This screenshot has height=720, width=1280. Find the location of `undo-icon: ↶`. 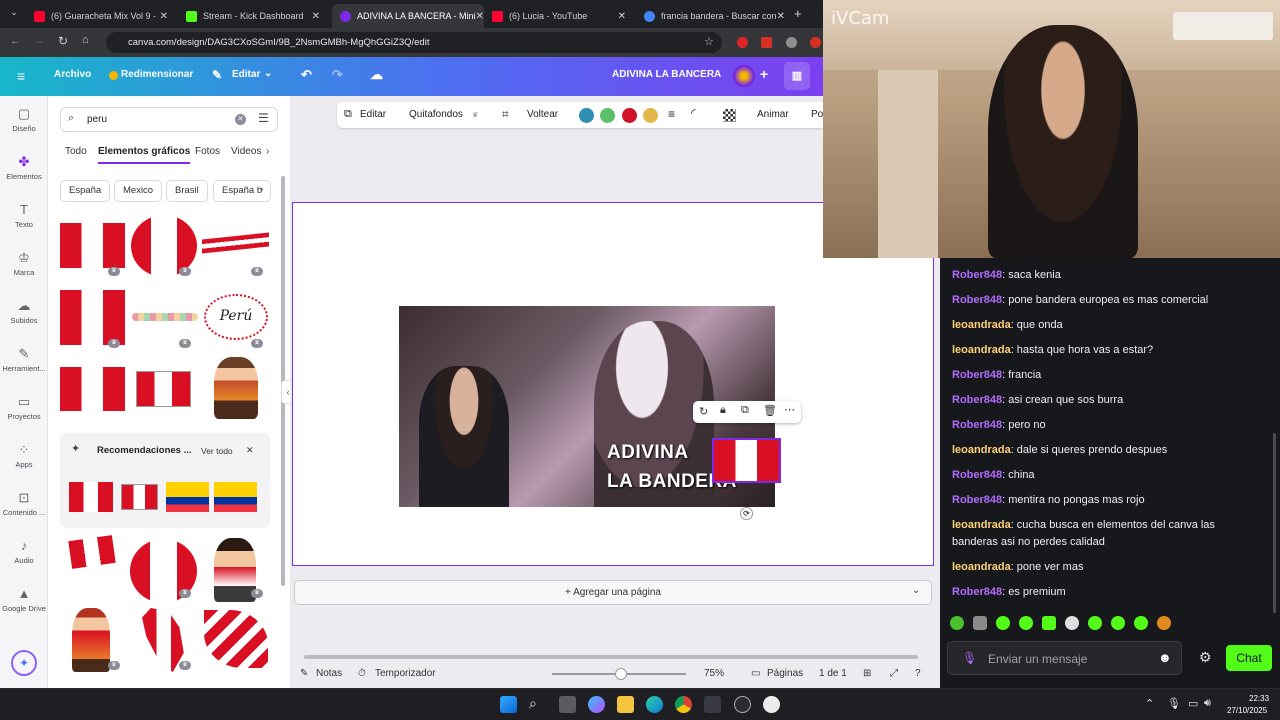

undo-icon: ↶ is located at coordinates (306, 75).